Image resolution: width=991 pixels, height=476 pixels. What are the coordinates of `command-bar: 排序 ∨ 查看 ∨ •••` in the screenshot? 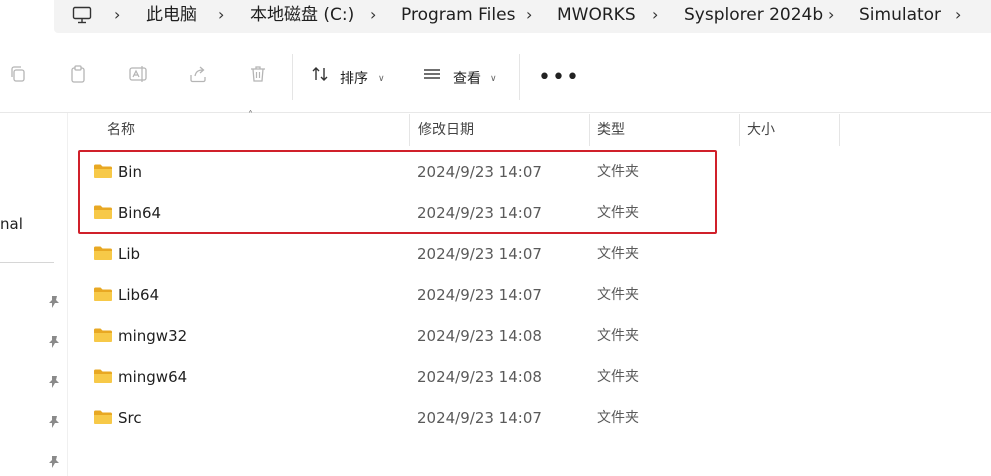 It's located at (495, 79).